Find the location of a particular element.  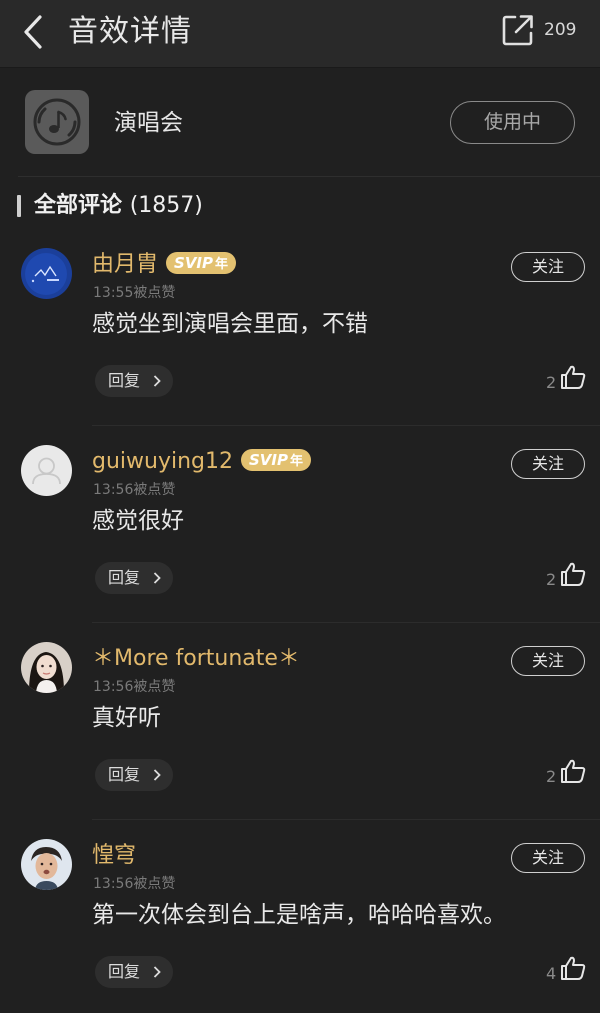

share-count: 209 is located at coordinates (560, 30).